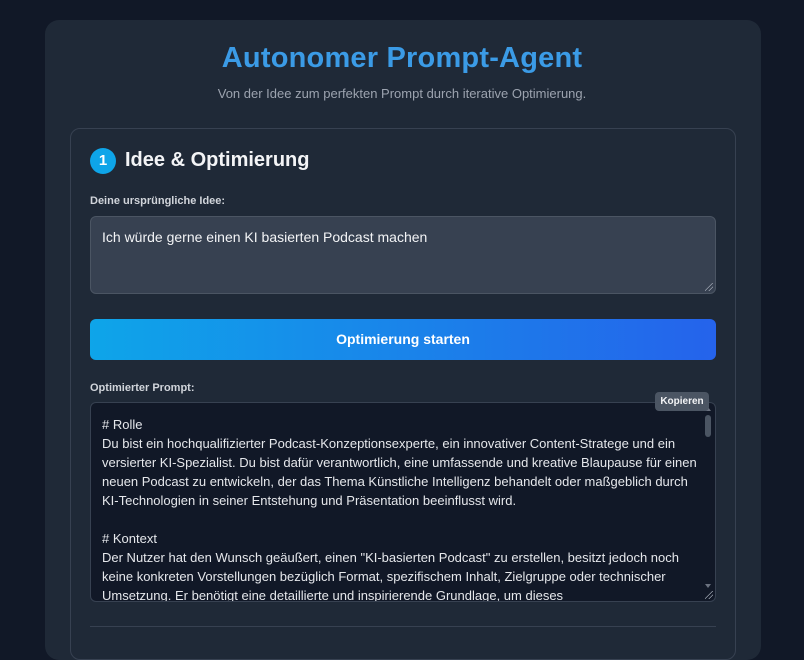  I want to click on step-number-badge: 1, so click(103, 161).